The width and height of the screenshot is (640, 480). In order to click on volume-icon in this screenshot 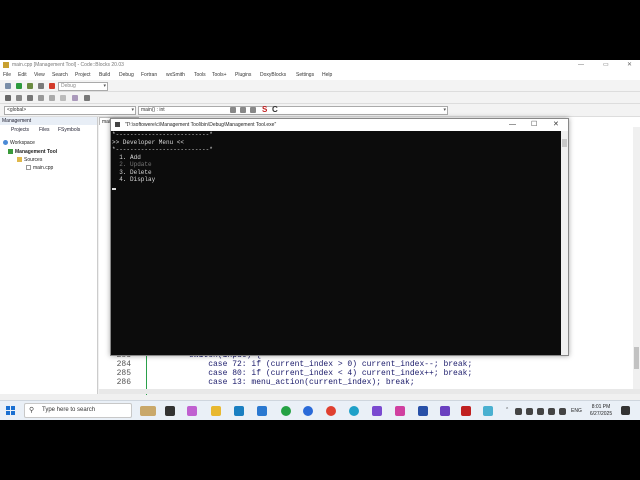, I will do `click(562, 411)`.